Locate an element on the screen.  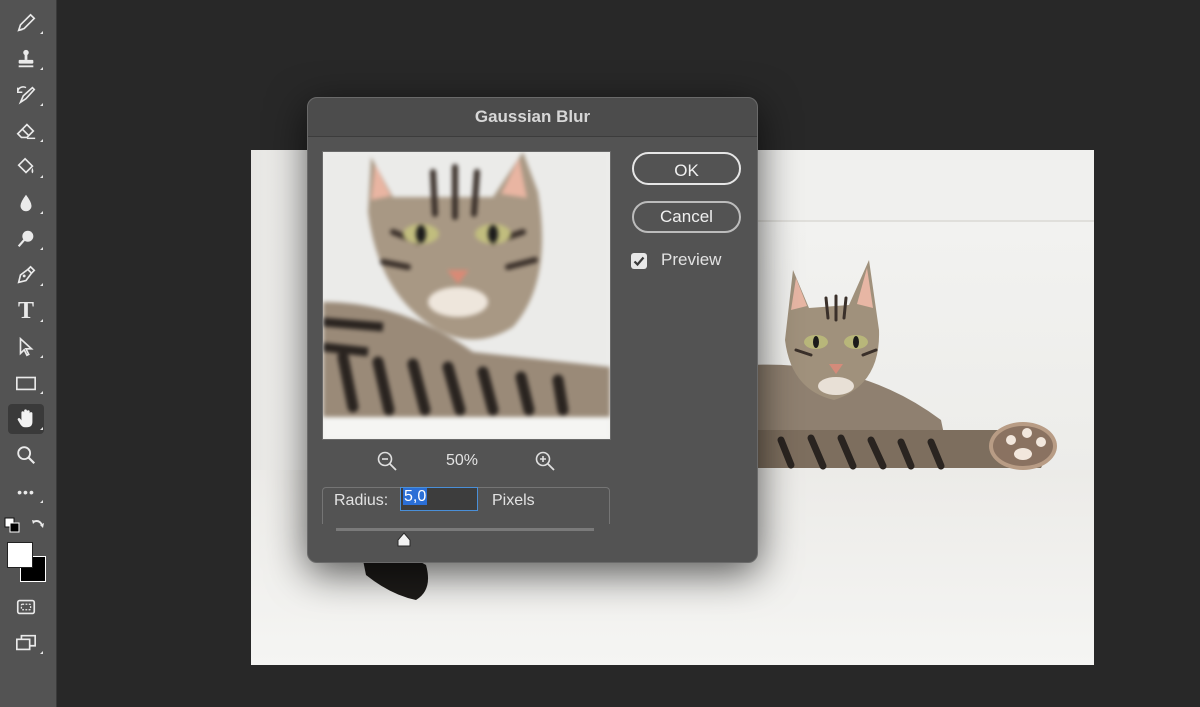
more-tools: ••• is located at coordinates (26, 492).